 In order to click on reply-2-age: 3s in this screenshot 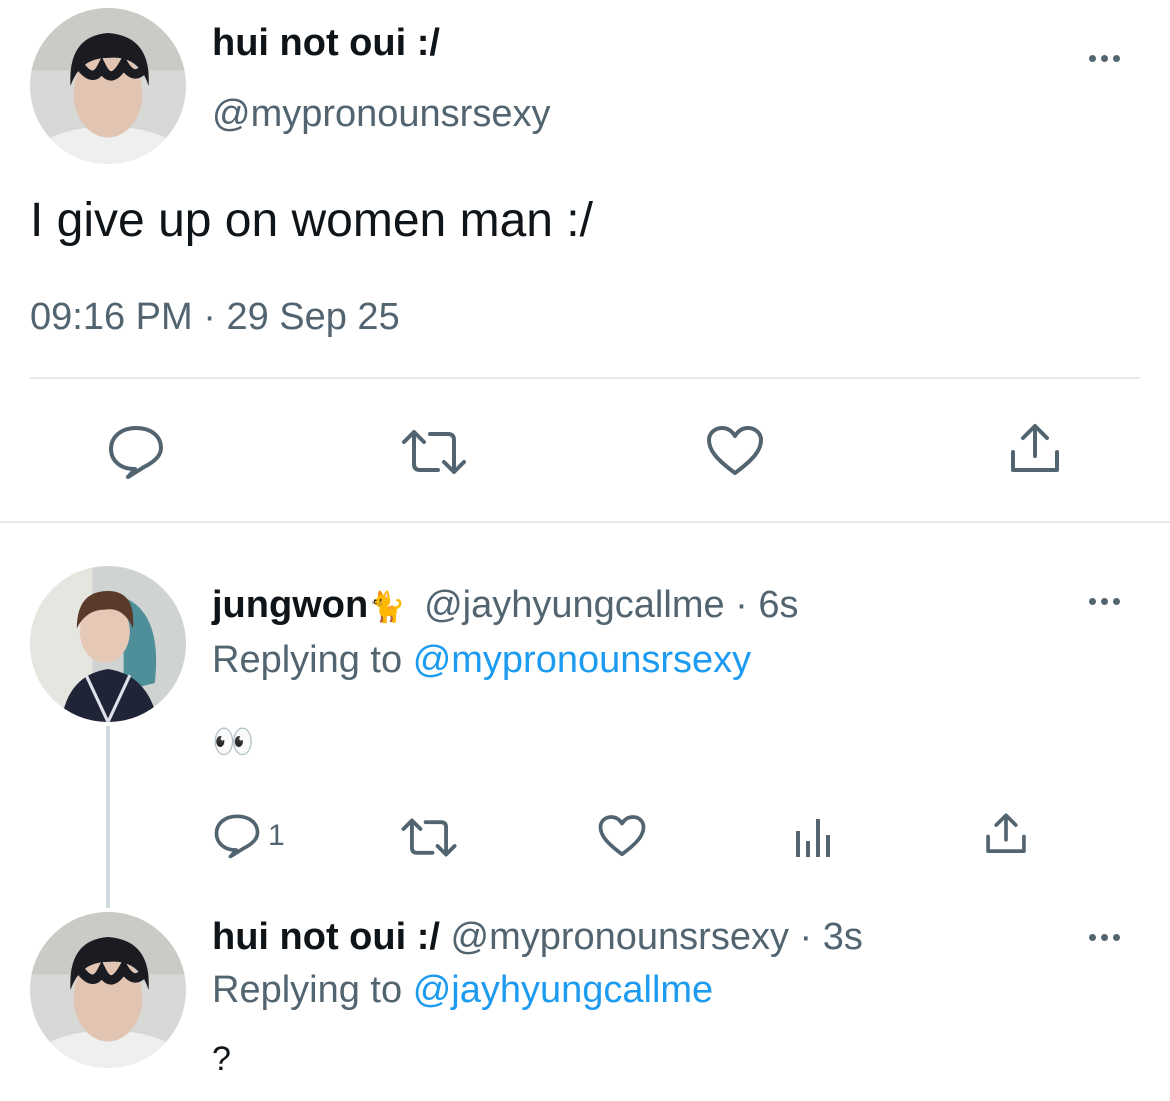, I will do `click(842, 937)`.